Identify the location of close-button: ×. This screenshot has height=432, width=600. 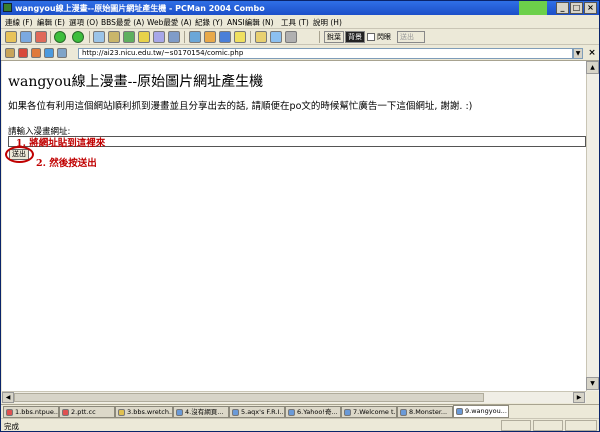
(590, 8).